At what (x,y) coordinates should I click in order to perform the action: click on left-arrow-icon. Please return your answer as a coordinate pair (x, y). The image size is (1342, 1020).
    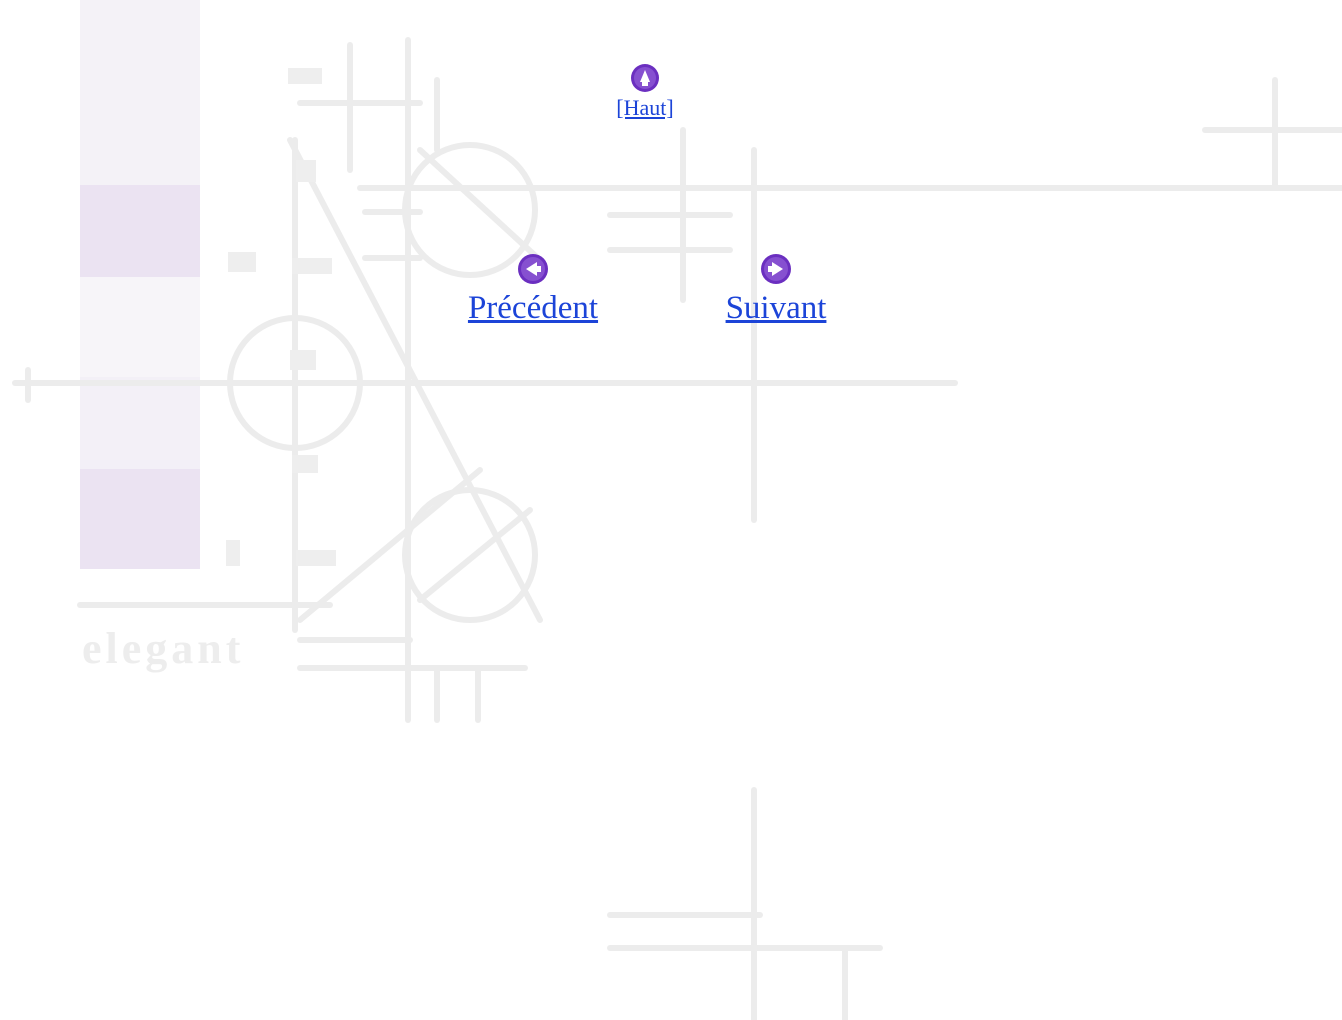
    Looking at the image, I should click on (533, 269).